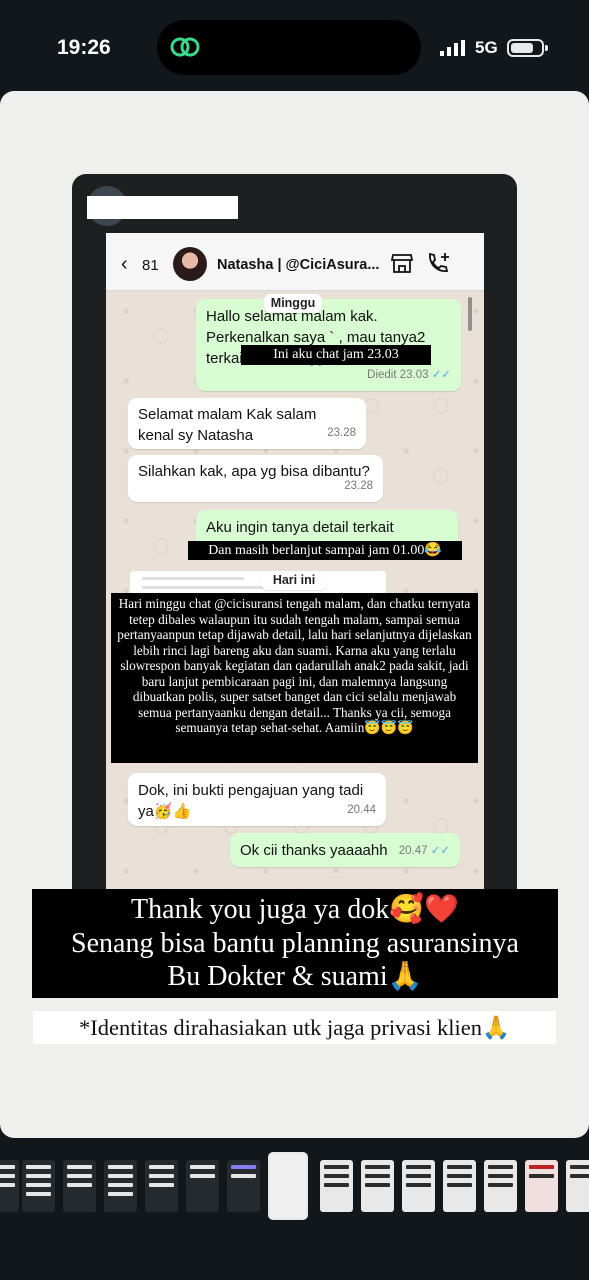 The image size is (589, 1280). I want to click on message-bubble-out: Ok cii thanks yaaaahh 20.47 ✓✓, so click(345, 850).